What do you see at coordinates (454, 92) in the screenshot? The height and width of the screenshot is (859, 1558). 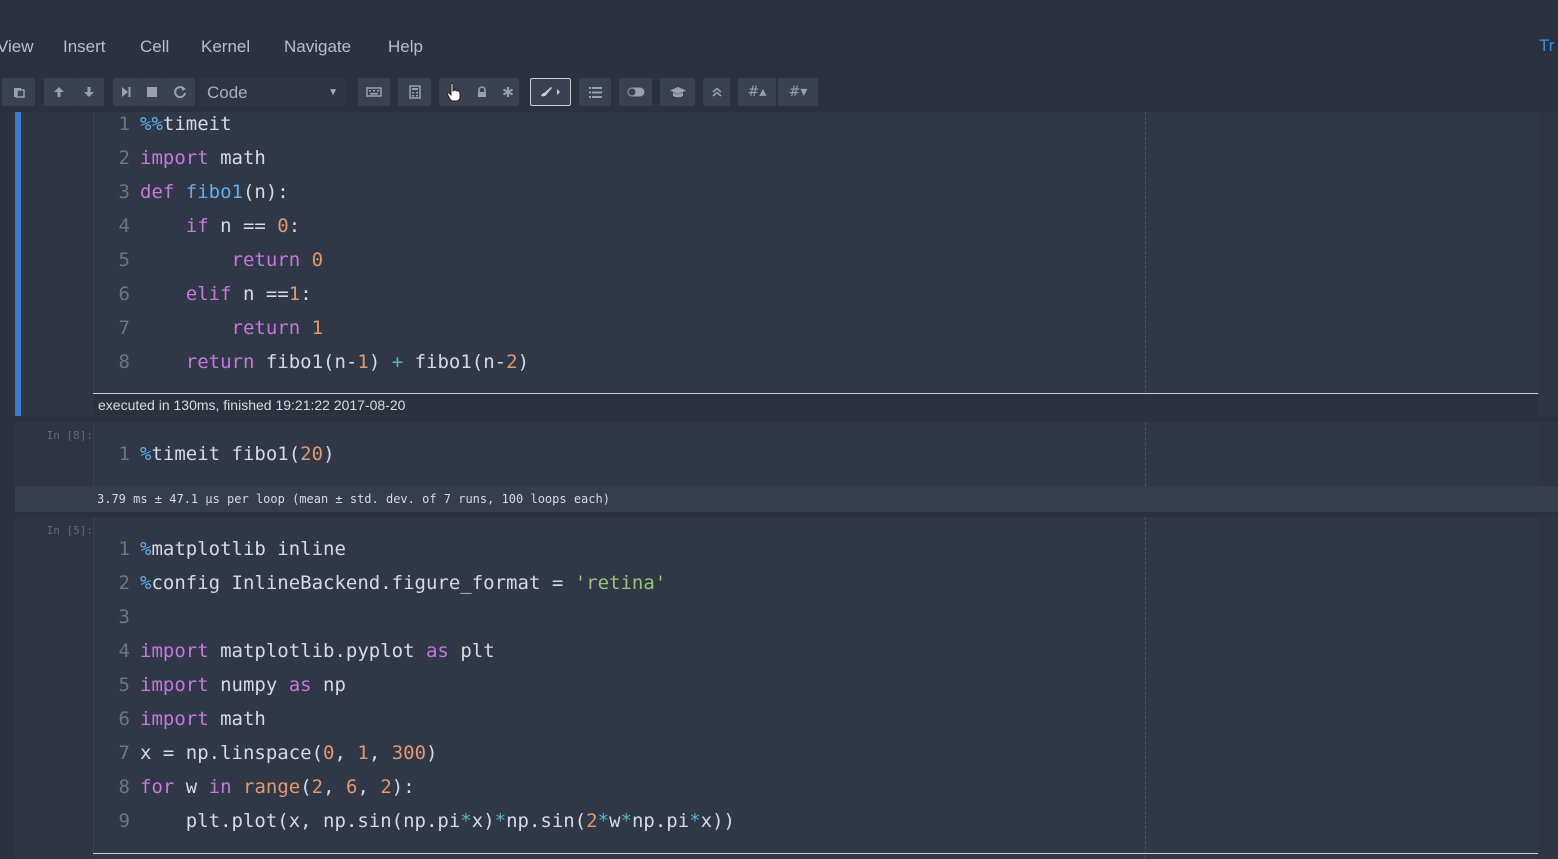 I see `hand-pointer-icon` at bounding box center [454, 92].